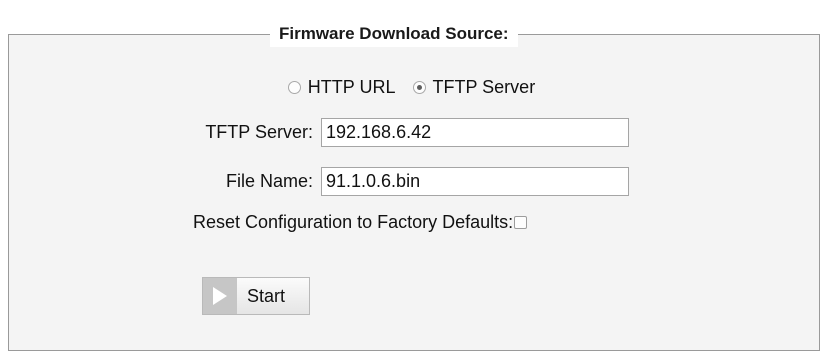 This screenshot has width=823, height=356. I want to click on file-name-label: File Name:, so click(269, 181).